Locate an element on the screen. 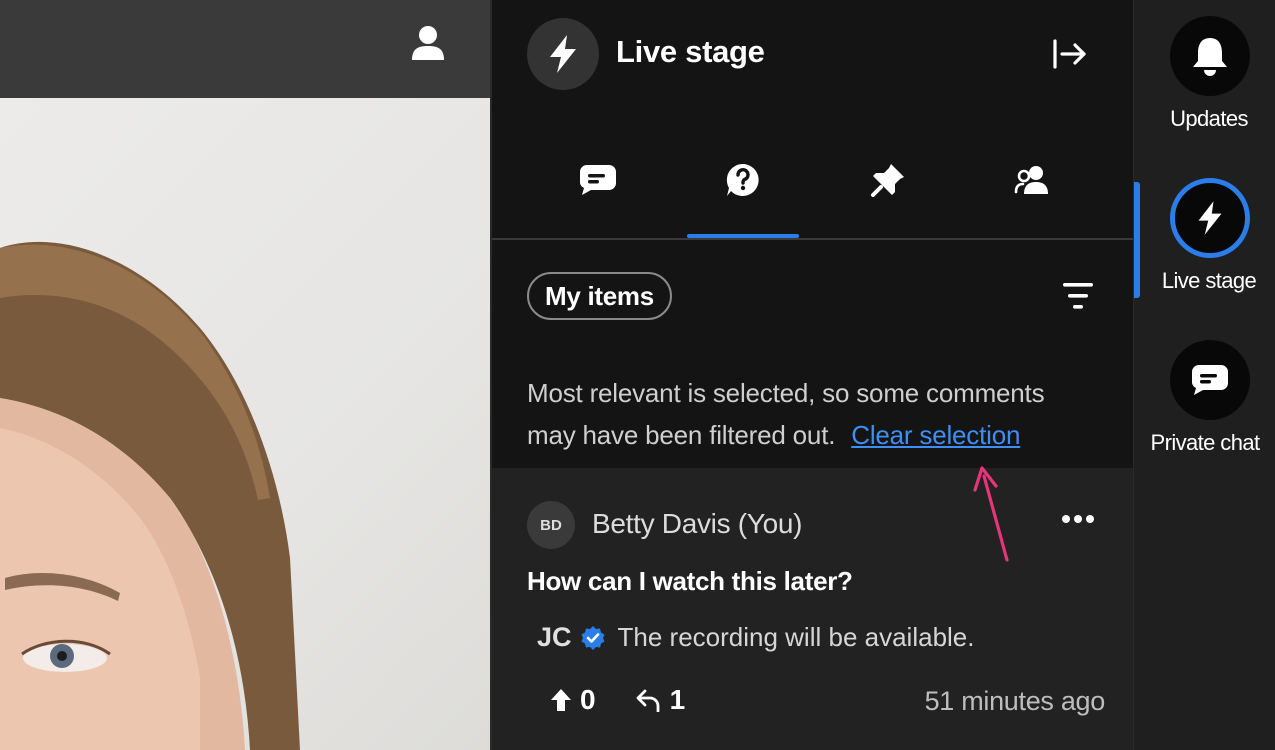 The width and height of the screenshot is (1275, 750). people-icon is located at coordinates (1031, 180).